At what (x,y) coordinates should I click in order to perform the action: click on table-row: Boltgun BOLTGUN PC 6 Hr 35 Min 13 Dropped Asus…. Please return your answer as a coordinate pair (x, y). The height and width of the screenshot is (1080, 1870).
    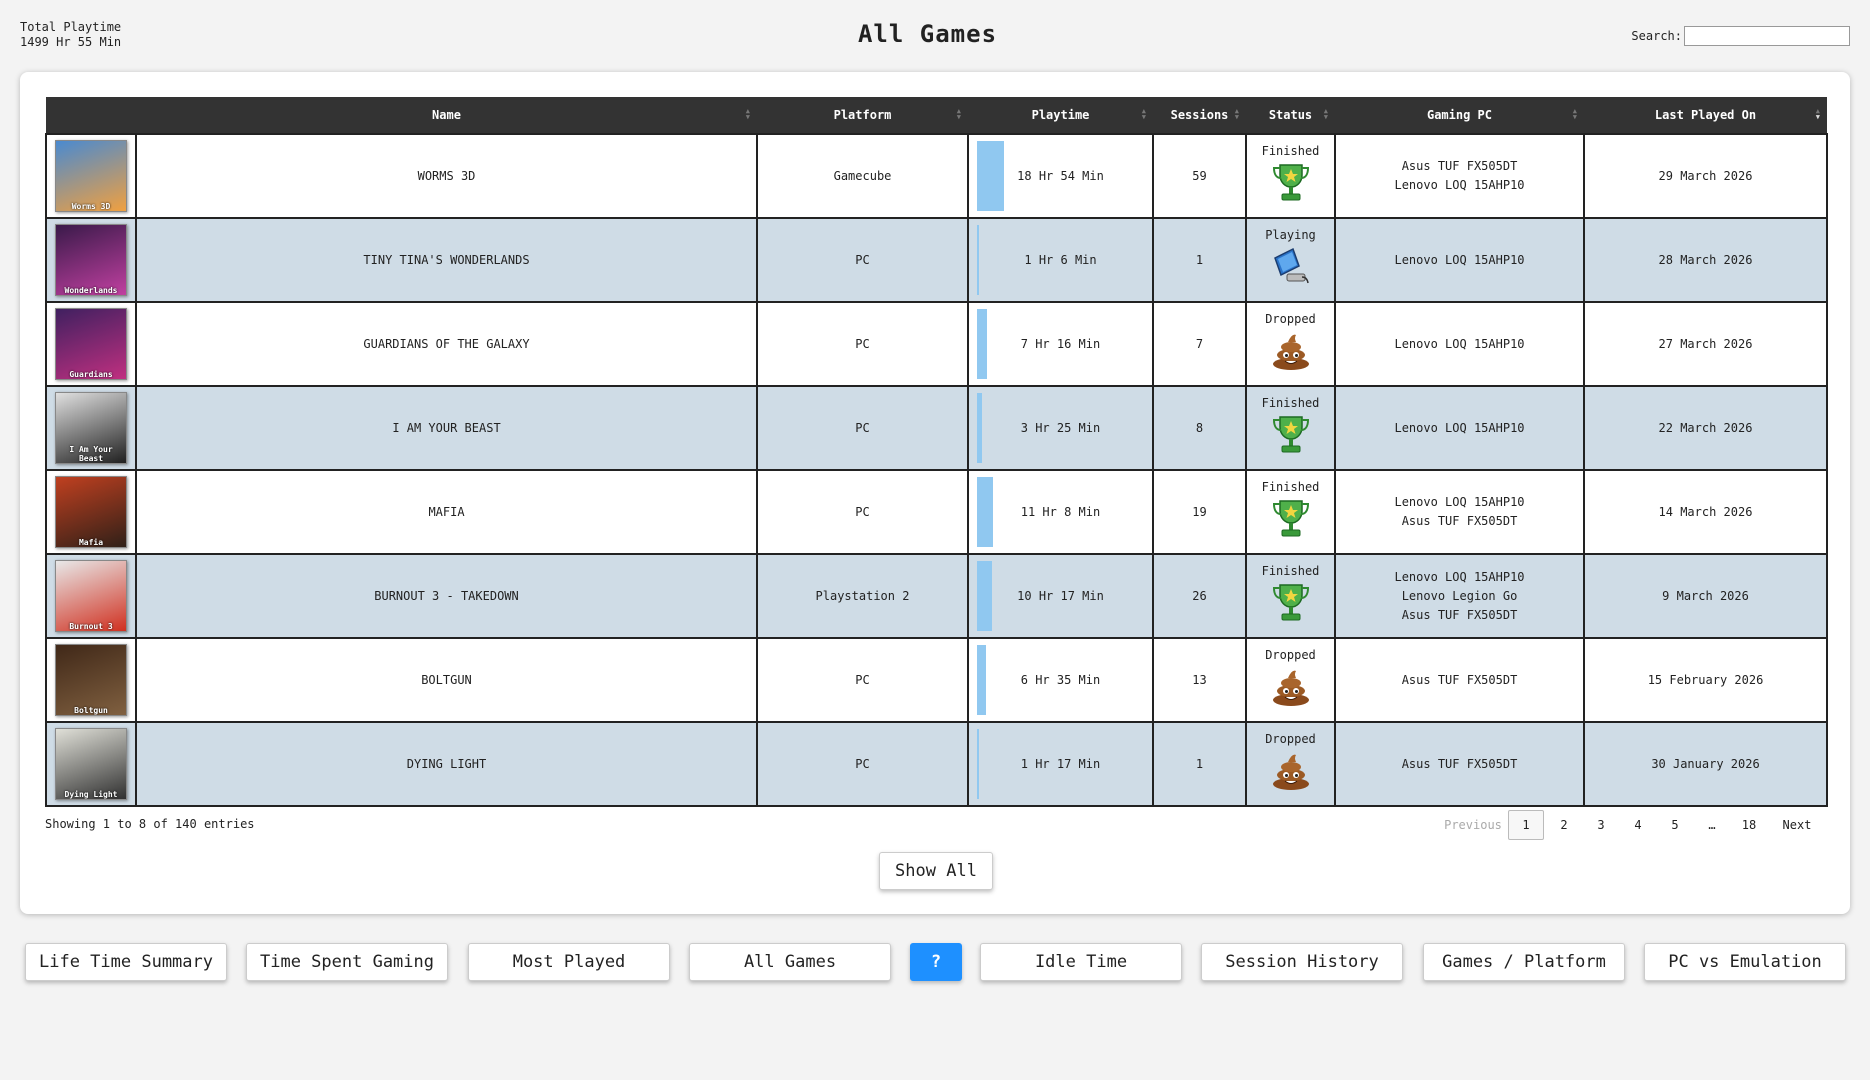
    Looking at the image, I should click on (936, 680).